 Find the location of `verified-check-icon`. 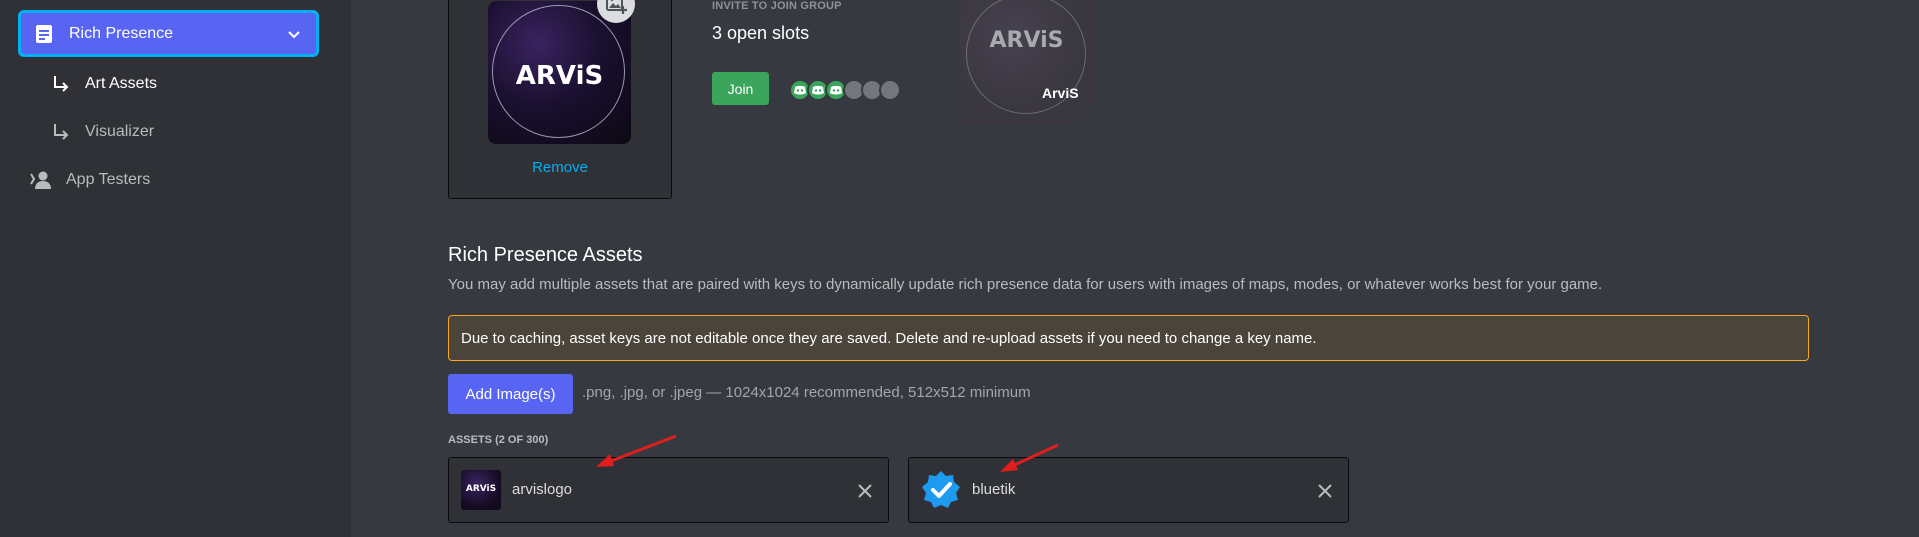

verified-check-icon is located at coordinates (941, 489).